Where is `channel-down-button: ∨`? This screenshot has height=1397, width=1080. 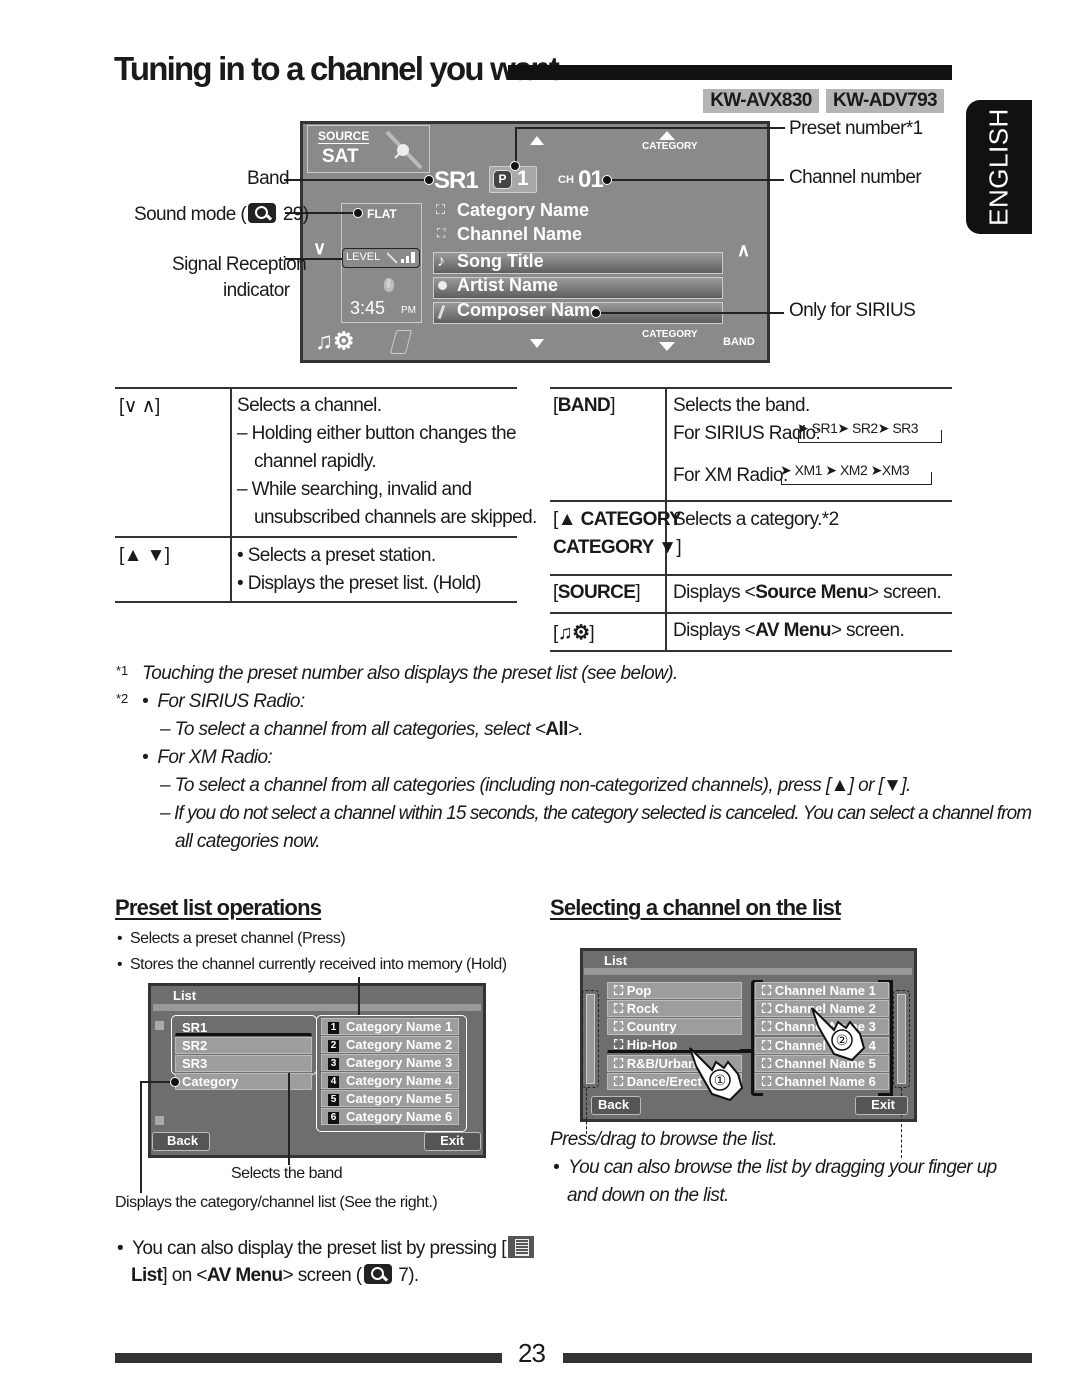
channel-down-button: ∨ is located at coordinates (319, 248).